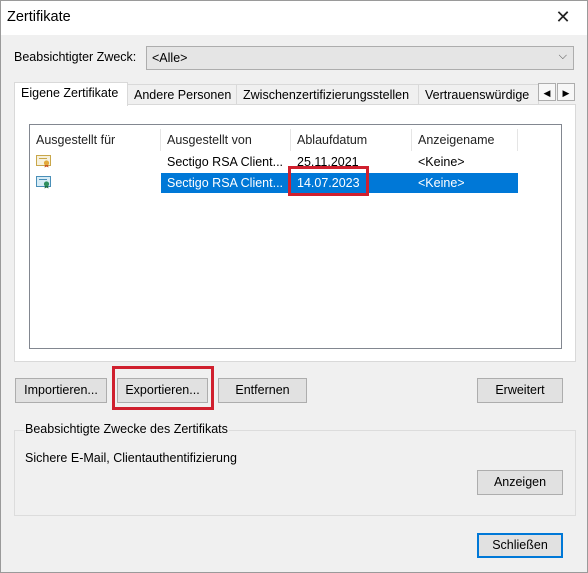 This screenshot has height=573, width=588. Describe the element at coordinates (465, 140) in the screenshot. I see `column-header-friendly-name: Anzeigename` at that location.